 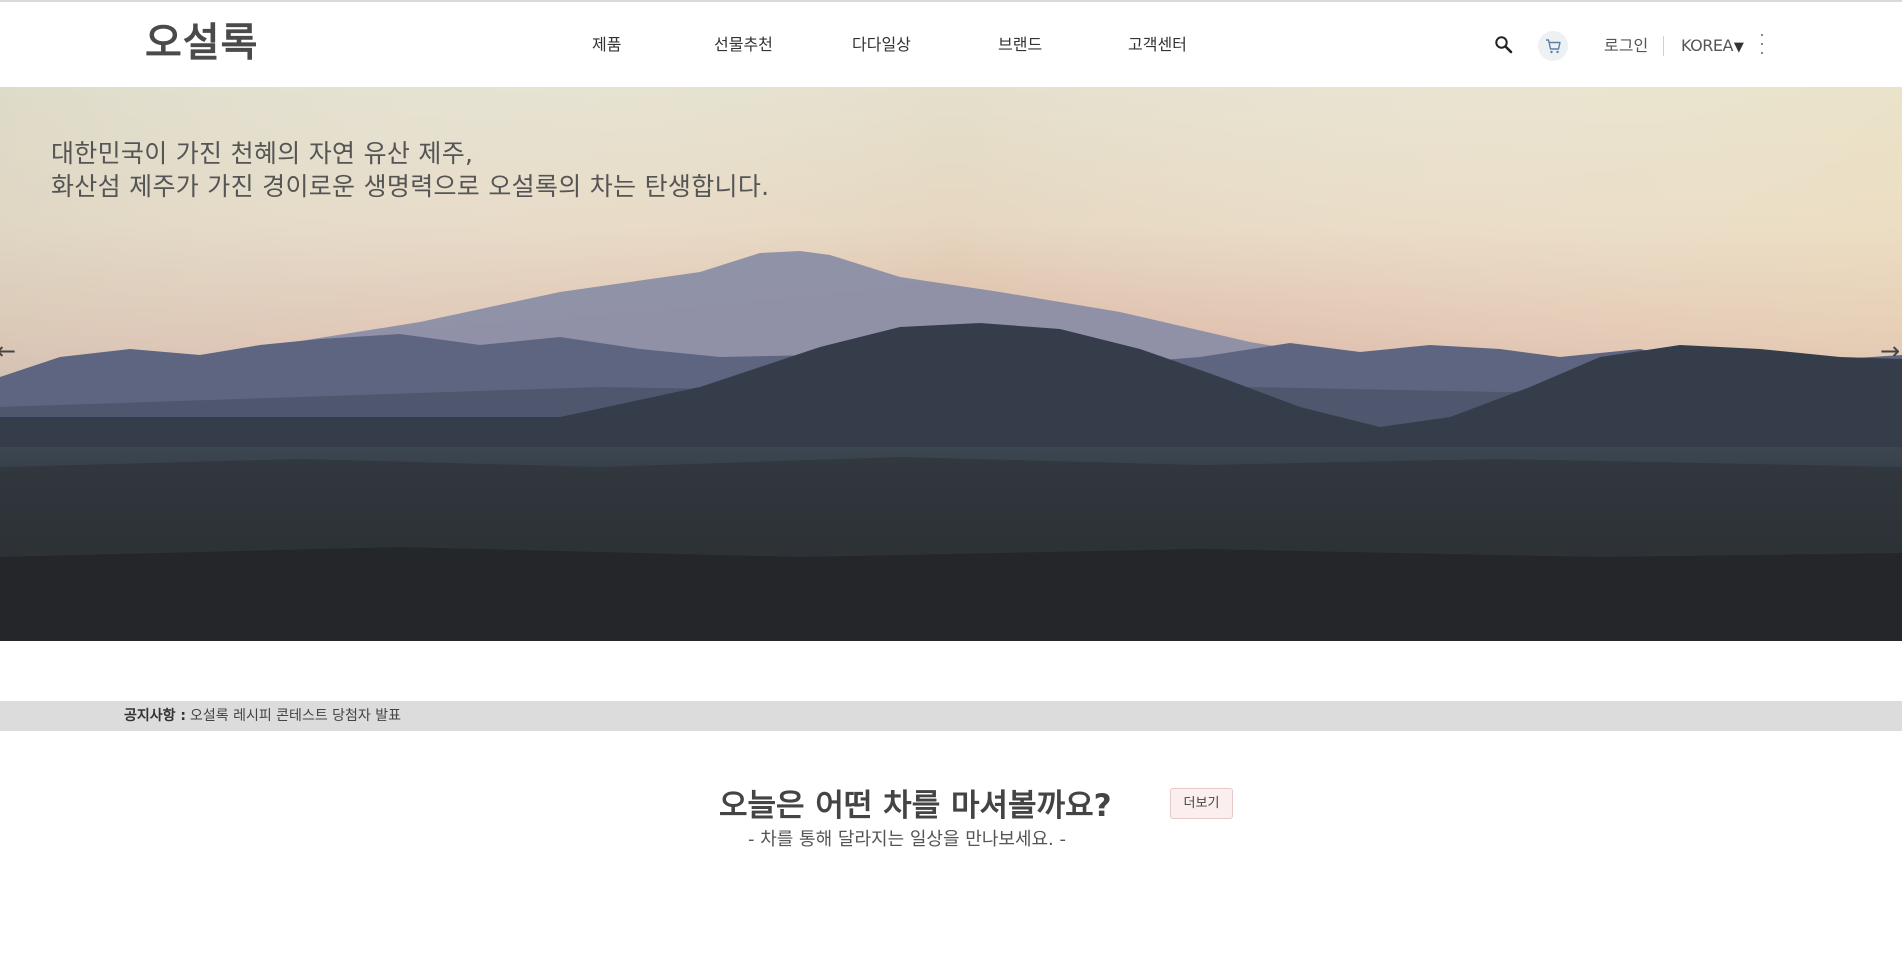 What do you see at coordinates (8, 351) in the screenshot?
I see `arrow-left-icon: ←` at bounding box center [8, 351].